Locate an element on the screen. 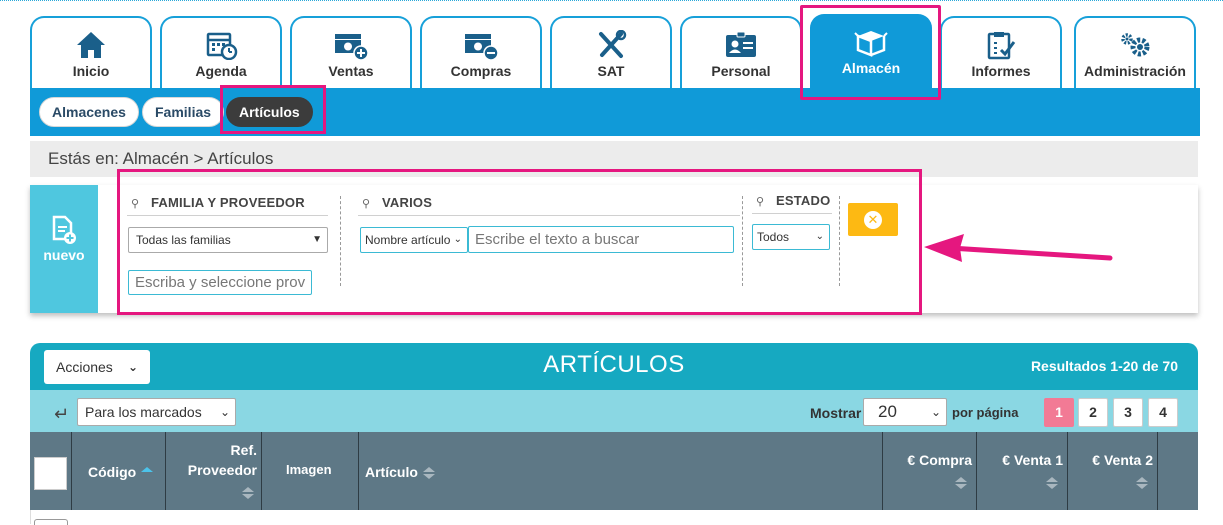  articulo-text: Artículo is located at coordinates (391, 472).